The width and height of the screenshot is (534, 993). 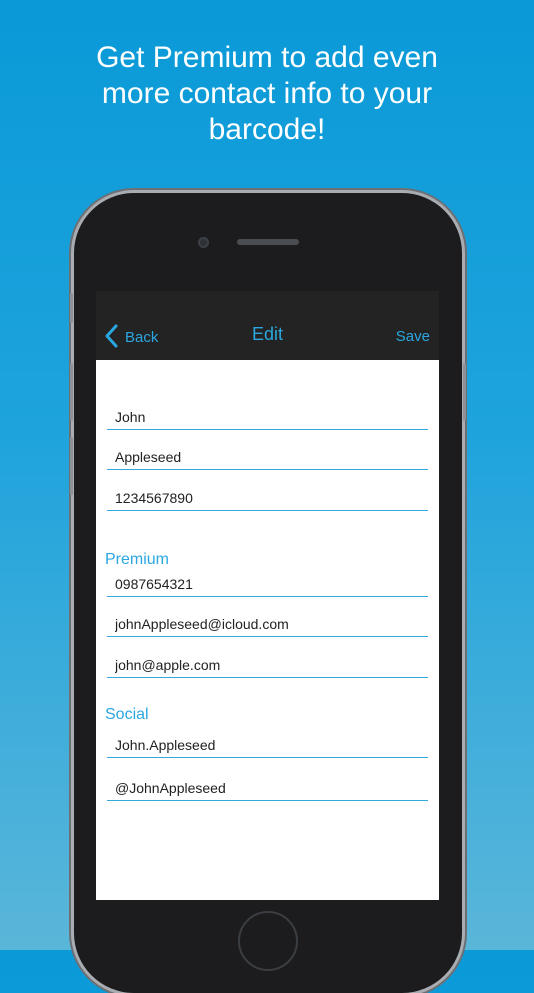 What do you see at coordinates (267, 129) in the screenshot?
I see `promo-headline-line-3: barcode!` at bounding box center [267, 129].